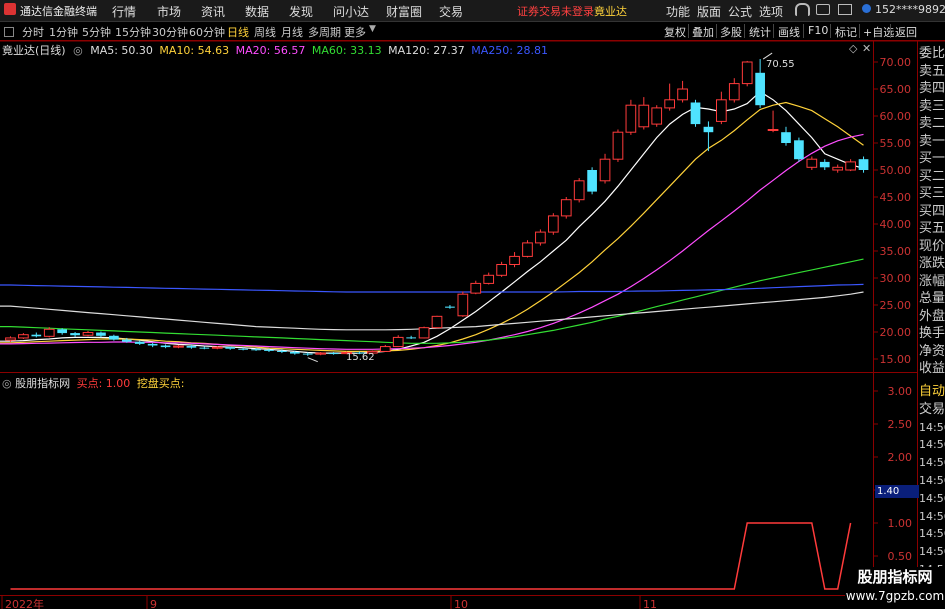 Image resolution: width=945 pixels, height=609 pixels. Describe the element at coordinates (818, 30) in the screenshot. I see `toolbar-f10: F10` at that location.